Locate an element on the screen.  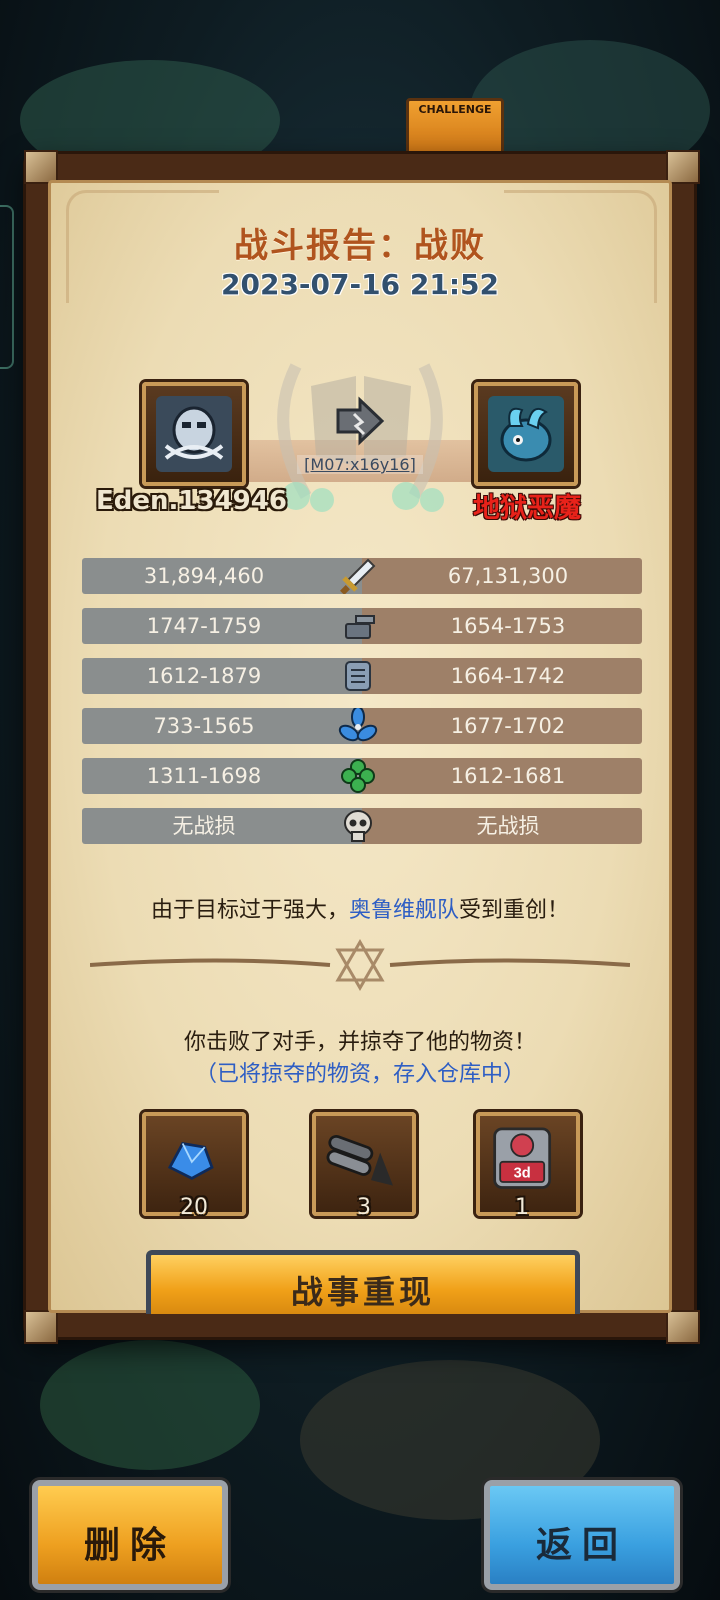
stat-row-defense: 1612-1879 1664-1742 is located at coordinates (362, 676).